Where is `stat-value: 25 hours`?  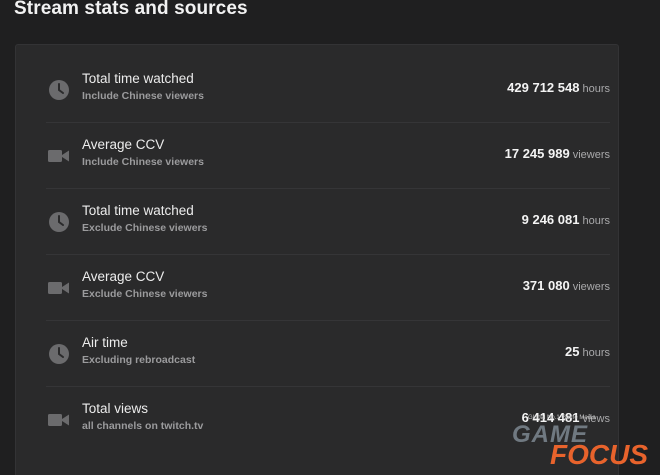
stat-value: 25 hours is located at coordinates (587, 351).